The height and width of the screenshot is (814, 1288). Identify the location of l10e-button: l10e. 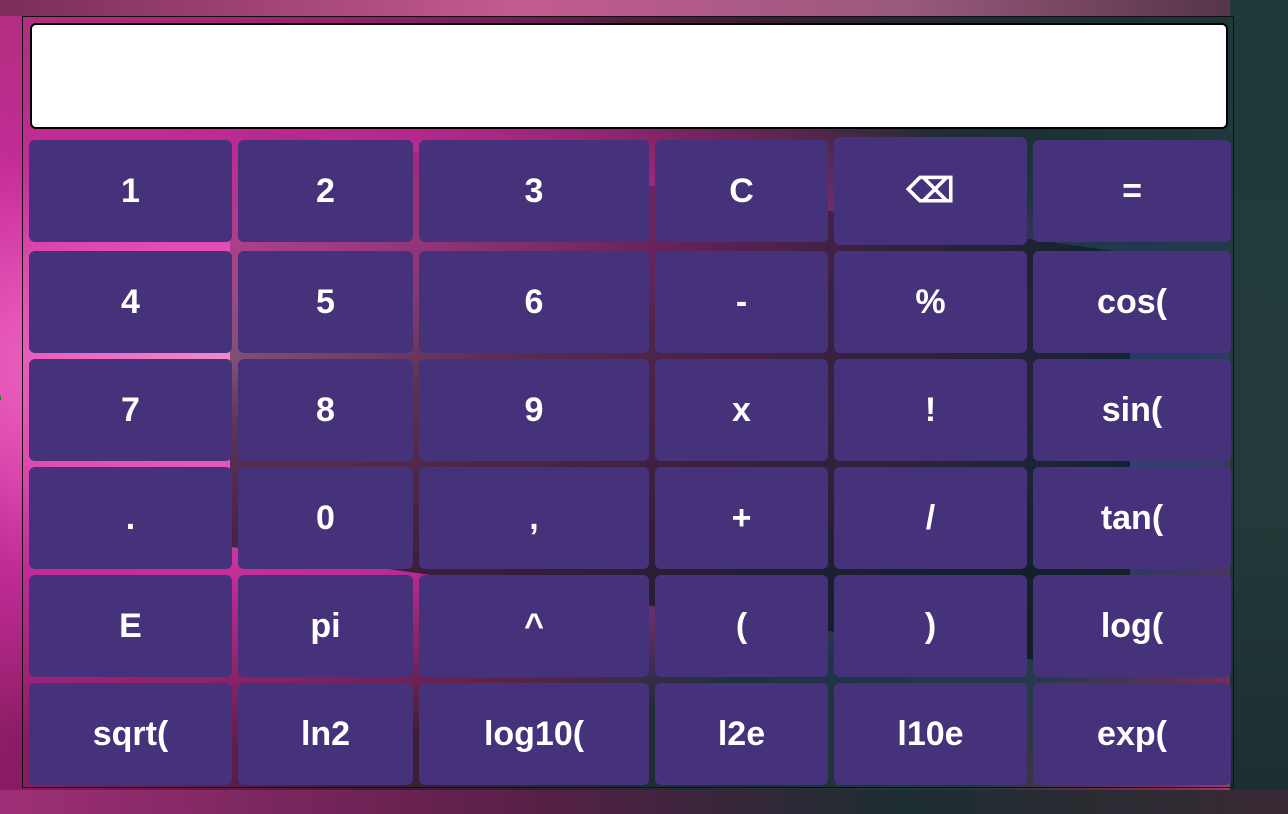
(930, 734).